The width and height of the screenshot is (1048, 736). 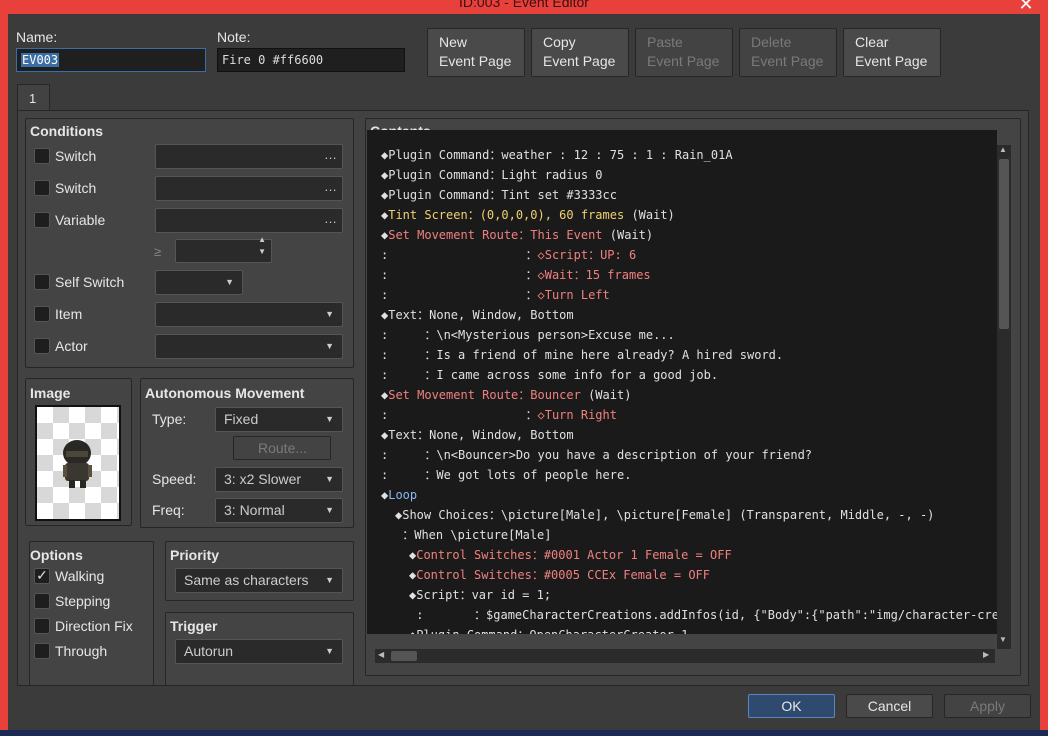 I want to click on command-line: ◆Plugin Command：Tint set #3333cc, so click(x=499, y=195).